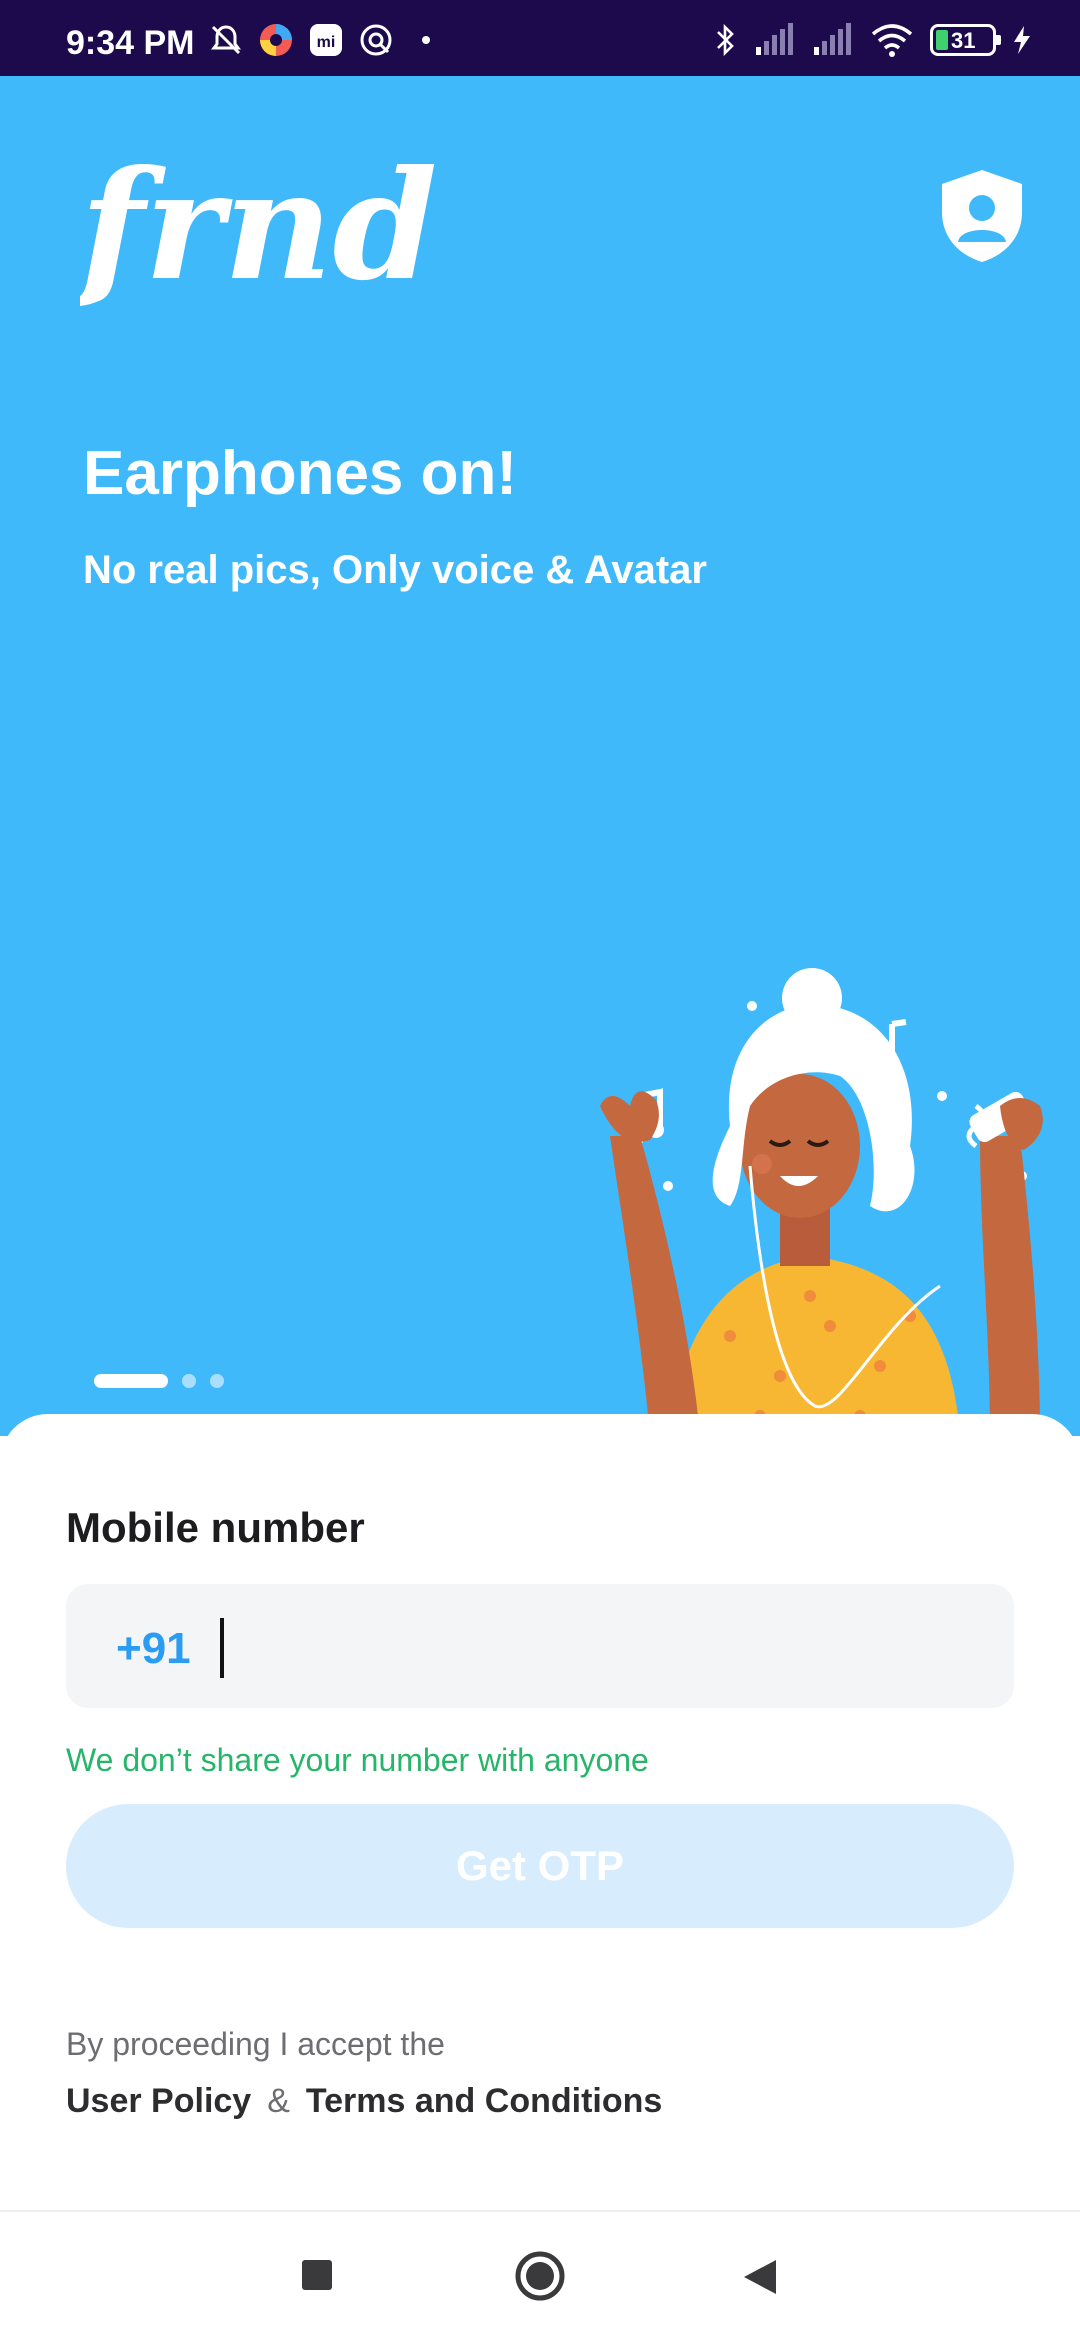 The width and height of the screenshot is (1080, 2342). I want to click on ampersand: &, so click(278, 2101).